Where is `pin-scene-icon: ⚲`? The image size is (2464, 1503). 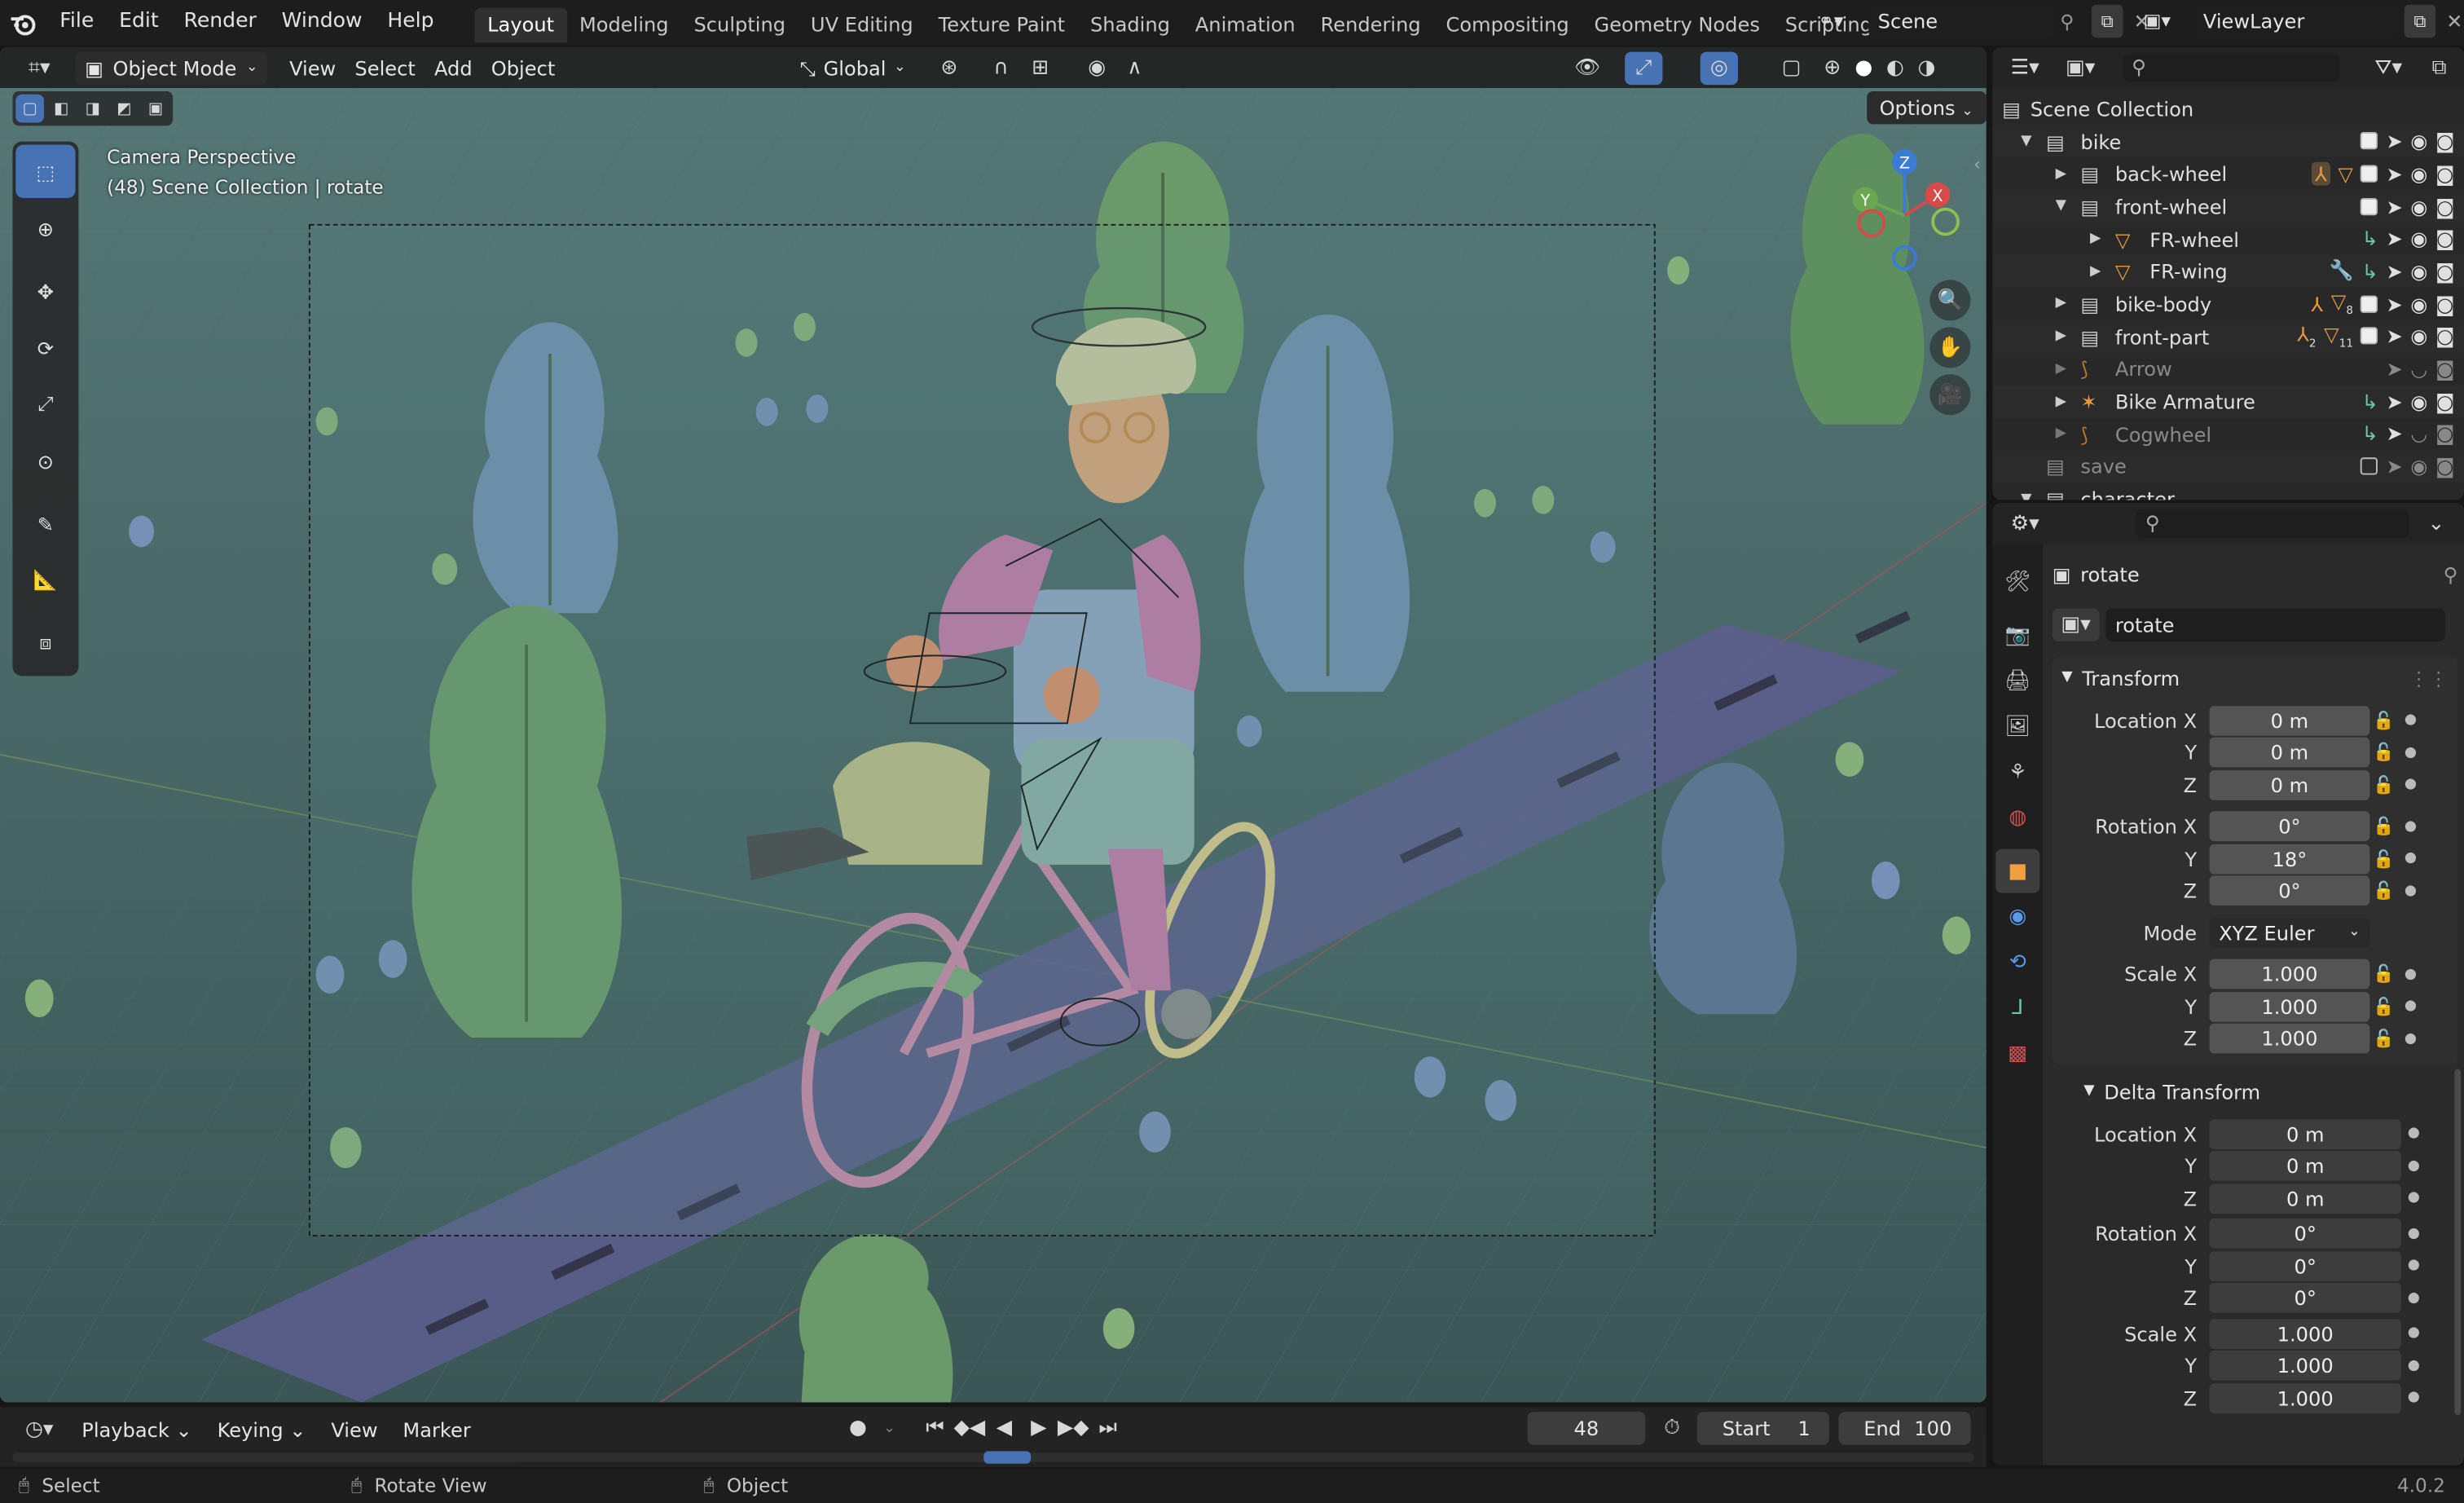 pin-scene-icon: ⚲ is located at coordinates (2072, 22).